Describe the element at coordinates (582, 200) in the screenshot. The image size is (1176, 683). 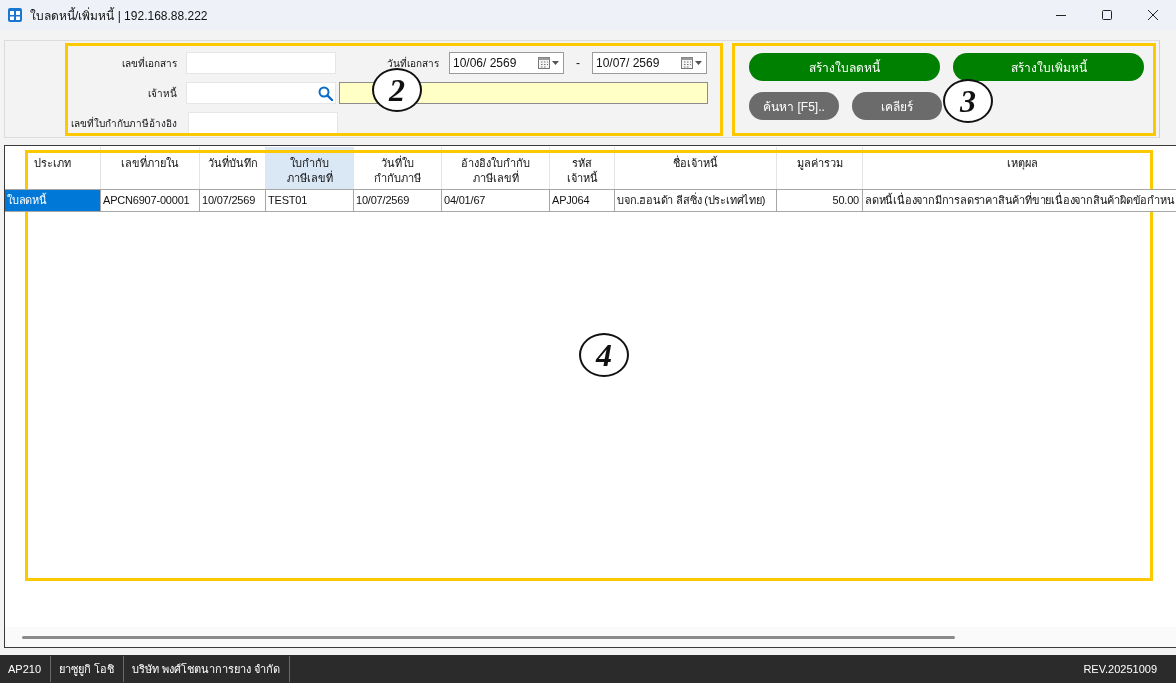
I see `table-cell: APJ064` at that location.